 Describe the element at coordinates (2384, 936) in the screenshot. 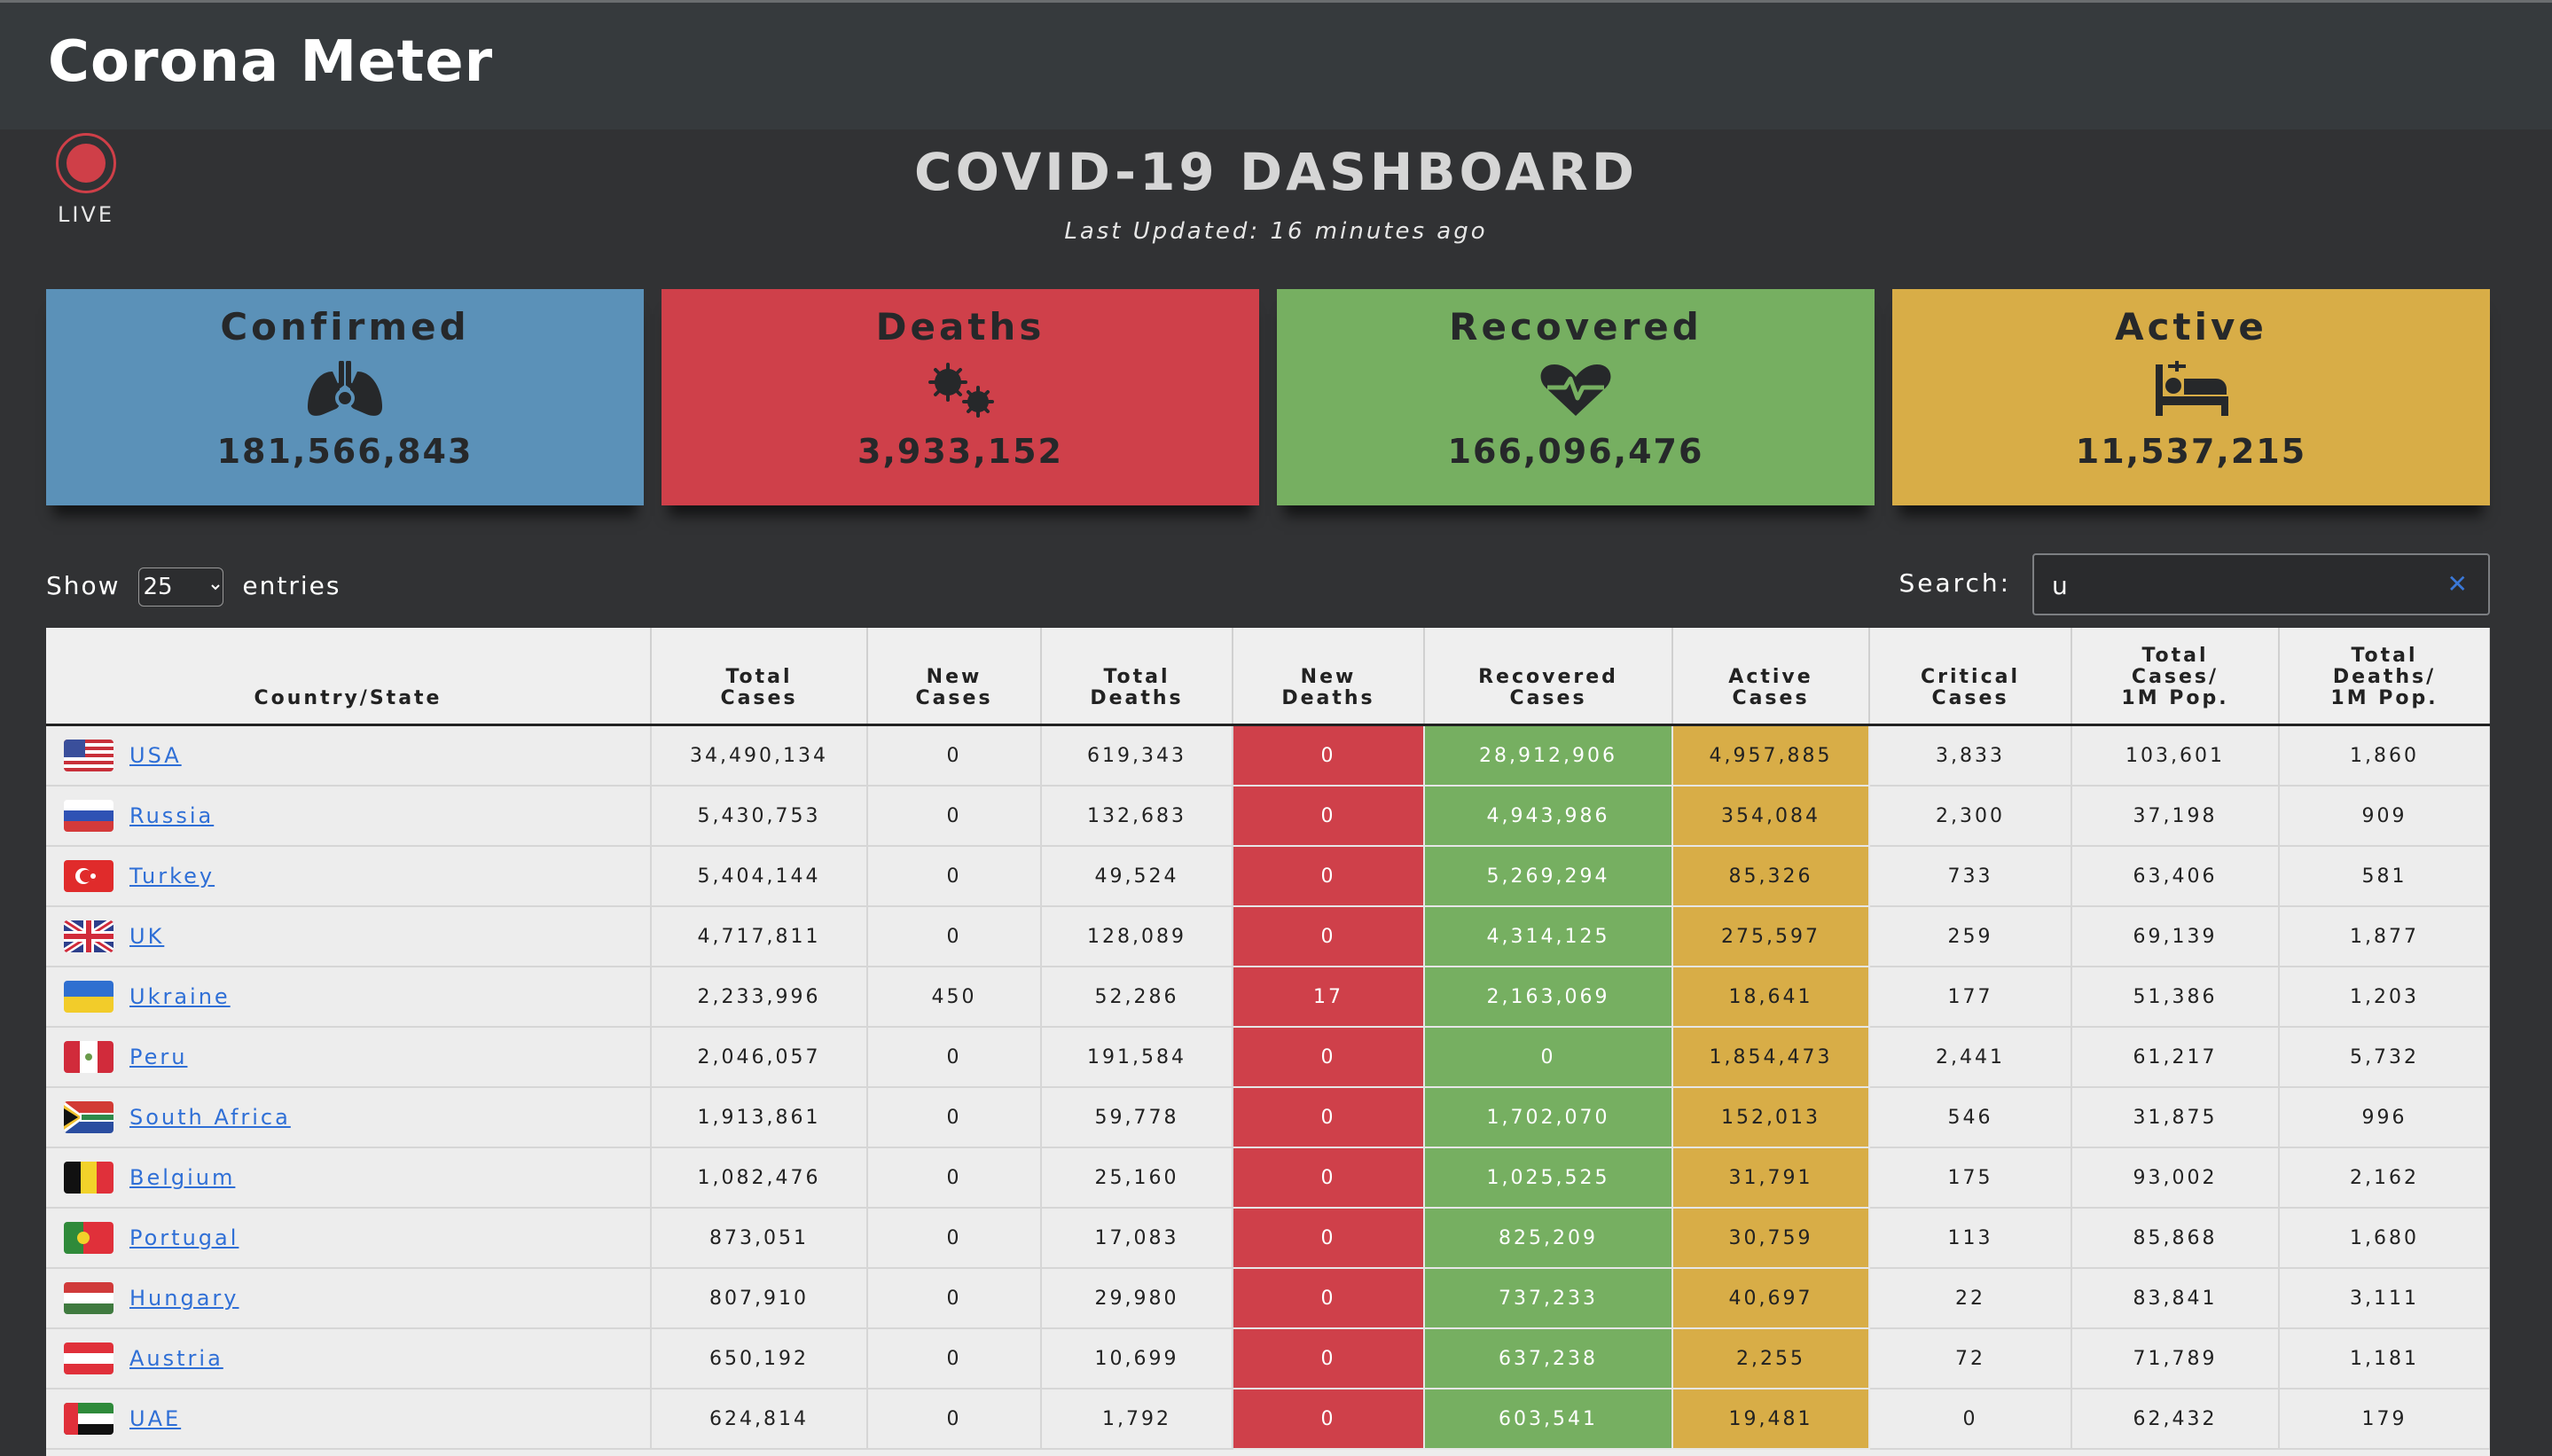

I see `cell-deaths-per-m: 1,877` at that location.